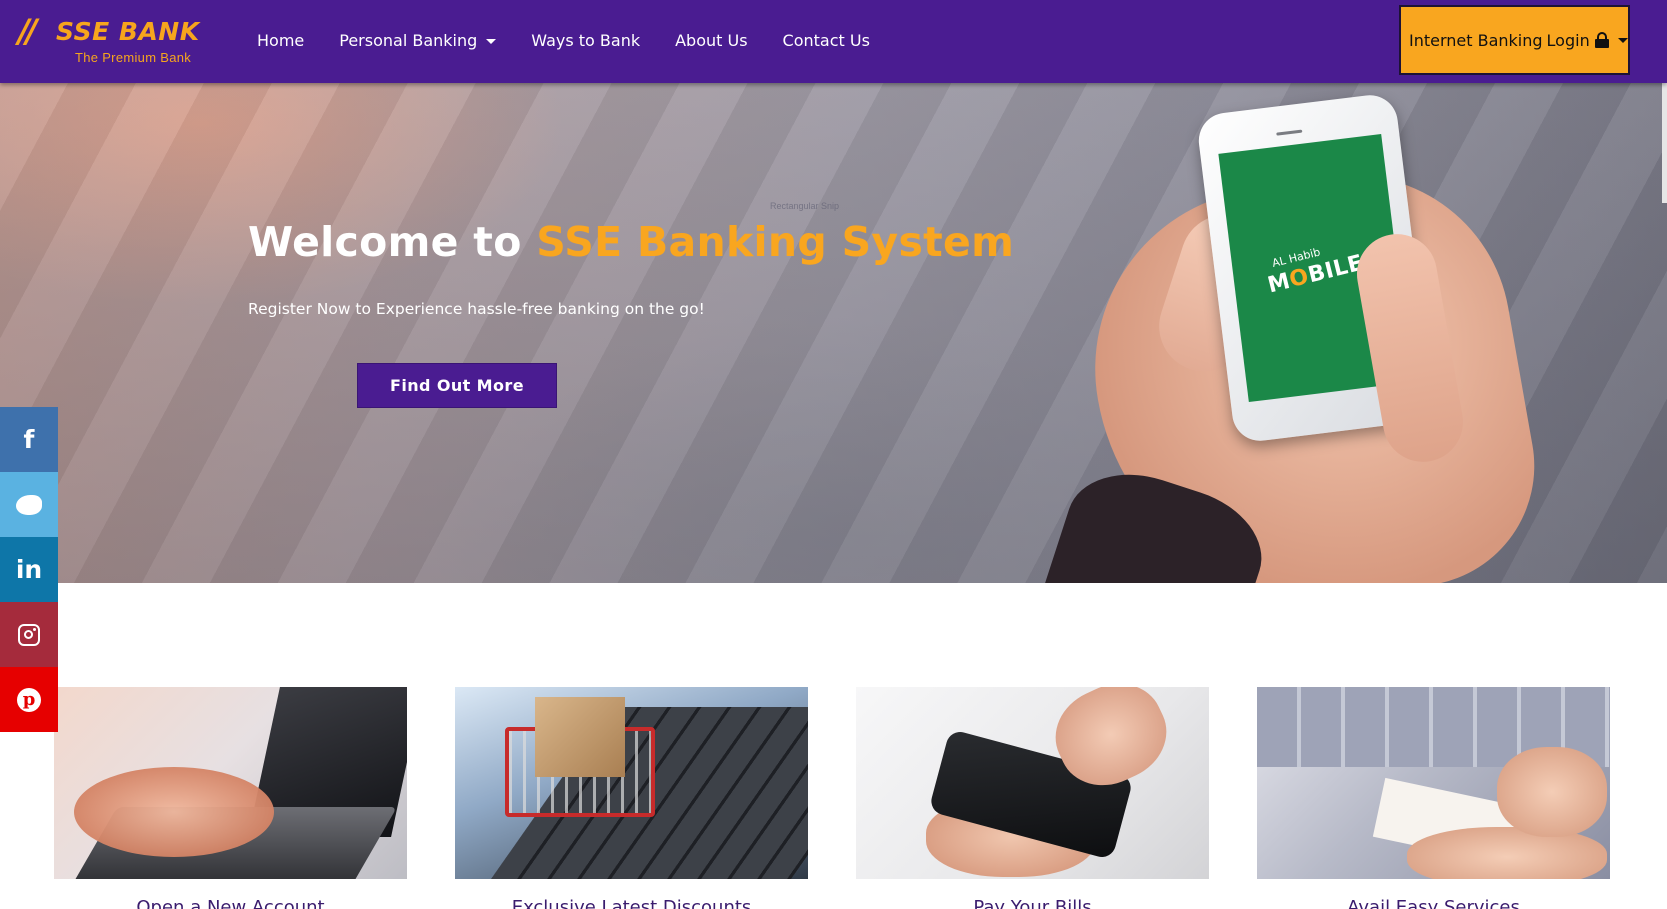  I want to click on hero-title-prefix: Welcome to, so click(385, 242).